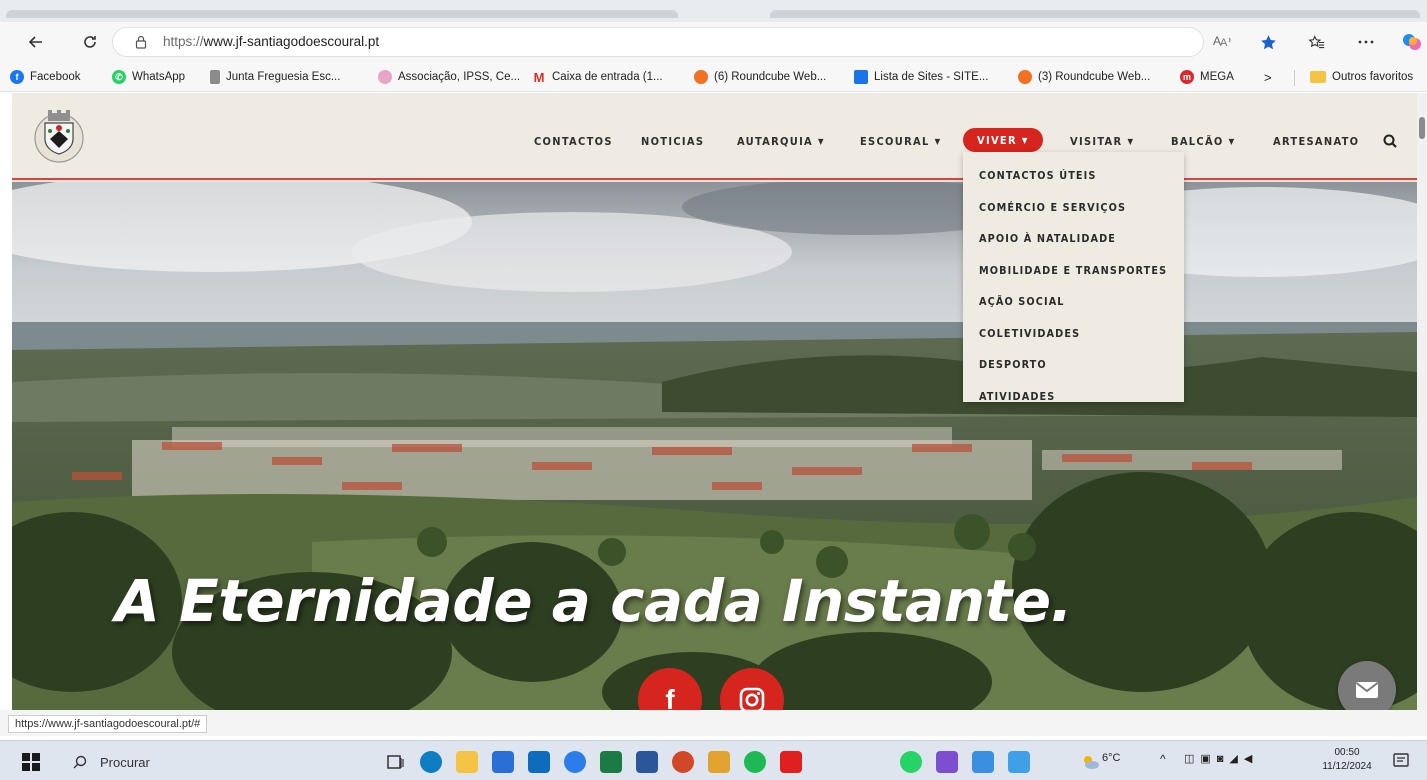 This screenshot has height=780, width=1427. What do you see at coordinates (148, 77) in the screenshot?
I see `bookmark-whatsapp: ✆ WhatsApp` at bounding box center [148, 77].